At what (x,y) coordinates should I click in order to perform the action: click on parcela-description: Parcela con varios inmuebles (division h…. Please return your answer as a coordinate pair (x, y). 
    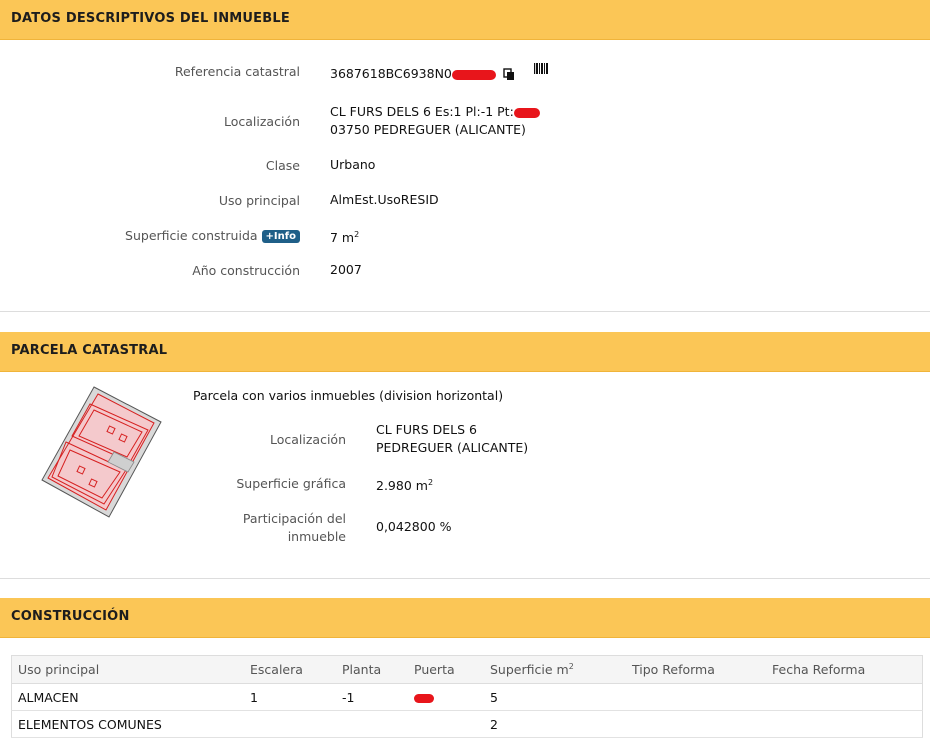
    Looking at the image, I should click on (348, 395).